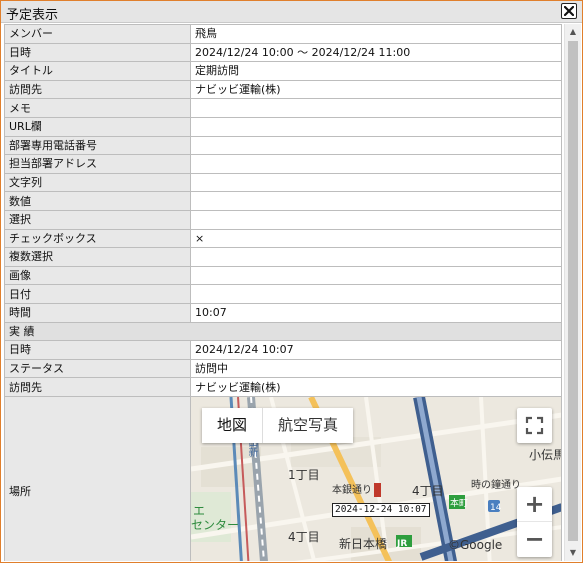  What do you see at coordinates (352, 490) in the screenshot?
I see `map-label-honginza: 本銀通り` at bounding box center [352, 490].